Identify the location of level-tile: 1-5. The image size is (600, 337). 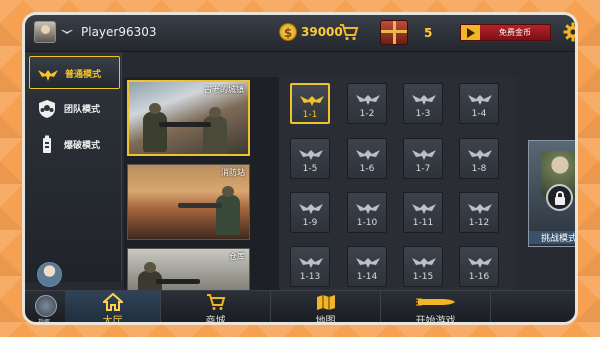
(310, 158).